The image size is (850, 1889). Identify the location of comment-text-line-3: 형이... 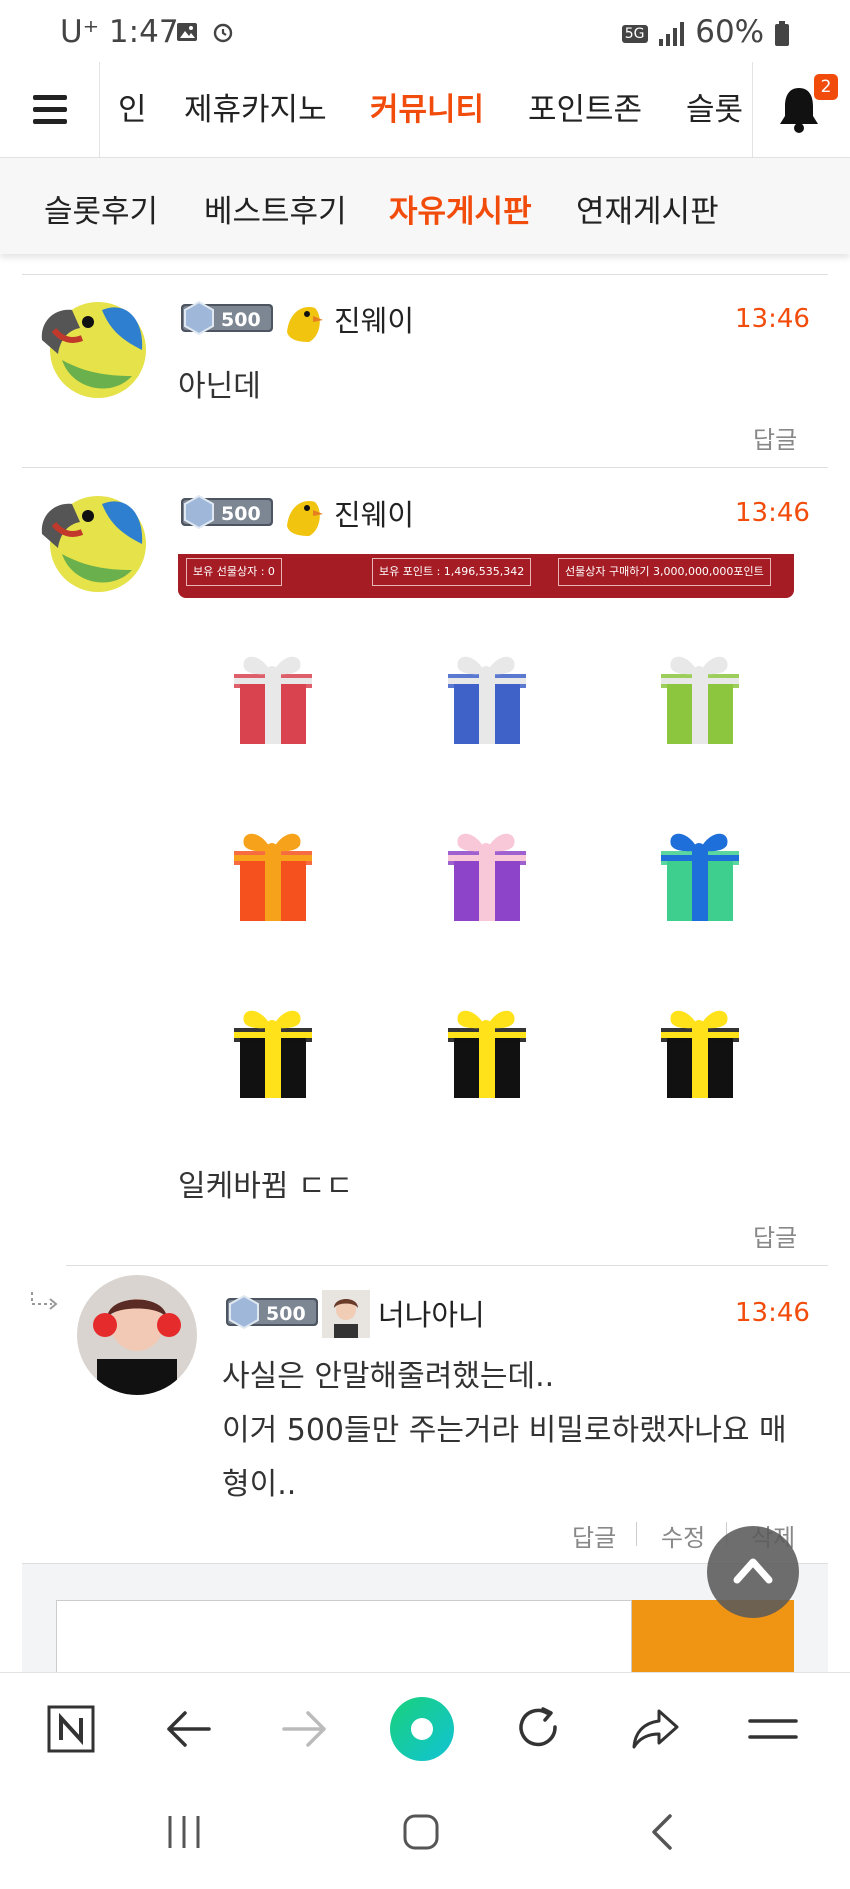
(259, 1484).